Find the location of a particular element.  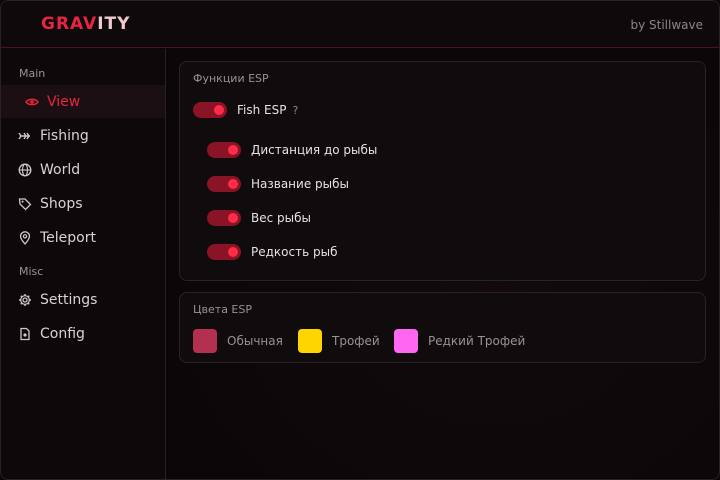

sidebar-section-main: Main is located at coordinates (32, 73).